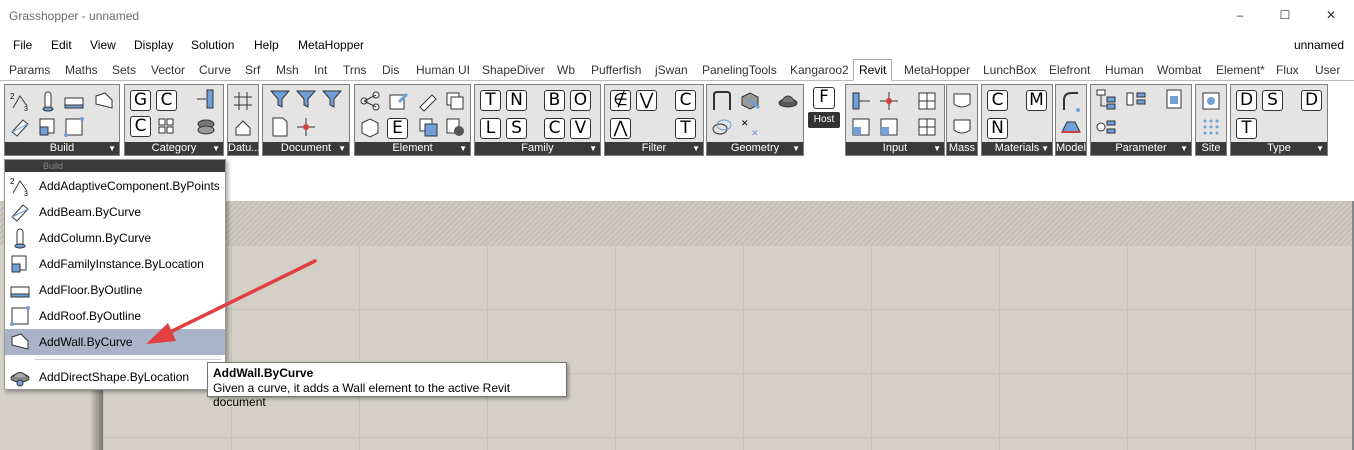  I want to click on menu-edit: Edit, so click(61, 45).